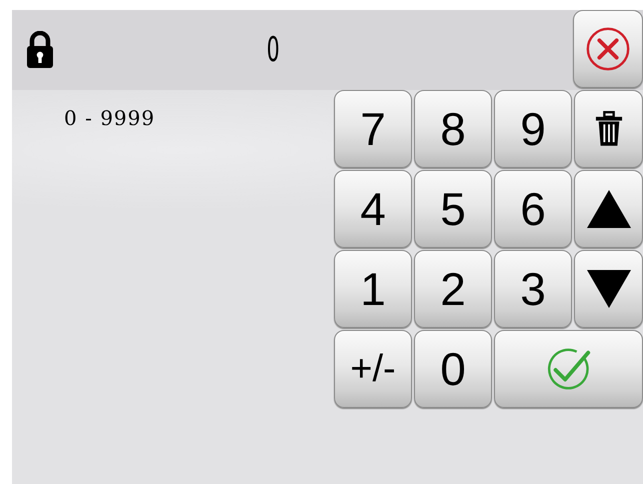 This screenshot has height=484, width=643. What do you see at coordinates (453, 289) in the screenshot?
I see `key-button: 2` at bounding box center [453, 289].